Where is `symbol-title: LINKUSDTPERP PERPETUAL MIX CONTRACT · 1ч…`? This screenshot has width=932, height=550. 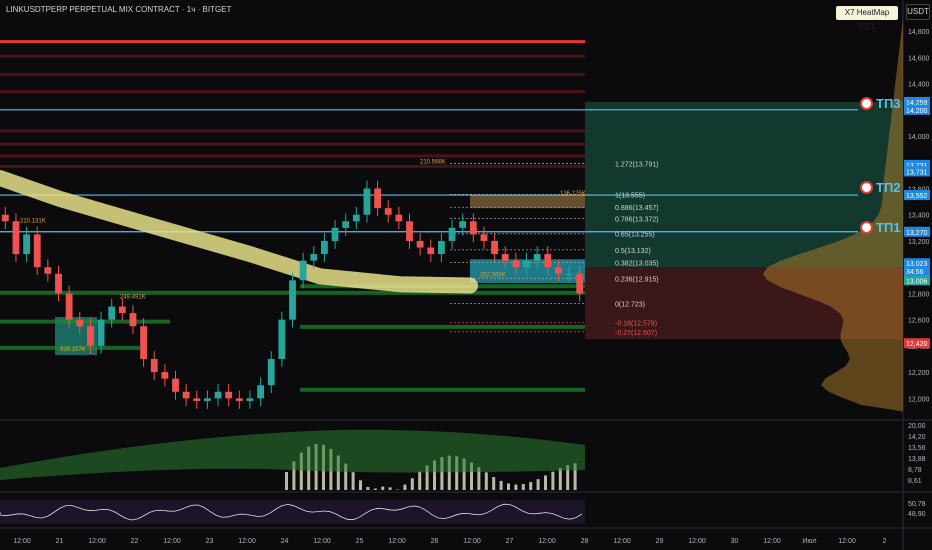
symbol-title: LINKUSDTPERP PERPETUAL MIX CONTRACT · 1ч… is located at coordinates (118, 9).